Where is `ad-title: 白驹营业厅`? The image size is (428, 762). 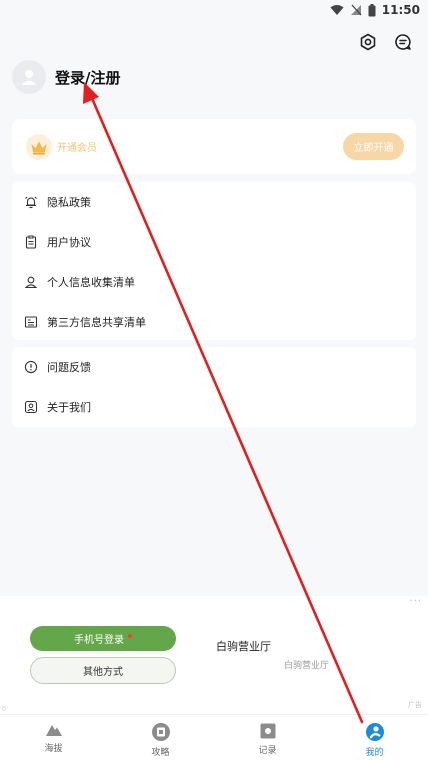
ad-title: 白驹营业厅 is located at coordinates (243, 646).